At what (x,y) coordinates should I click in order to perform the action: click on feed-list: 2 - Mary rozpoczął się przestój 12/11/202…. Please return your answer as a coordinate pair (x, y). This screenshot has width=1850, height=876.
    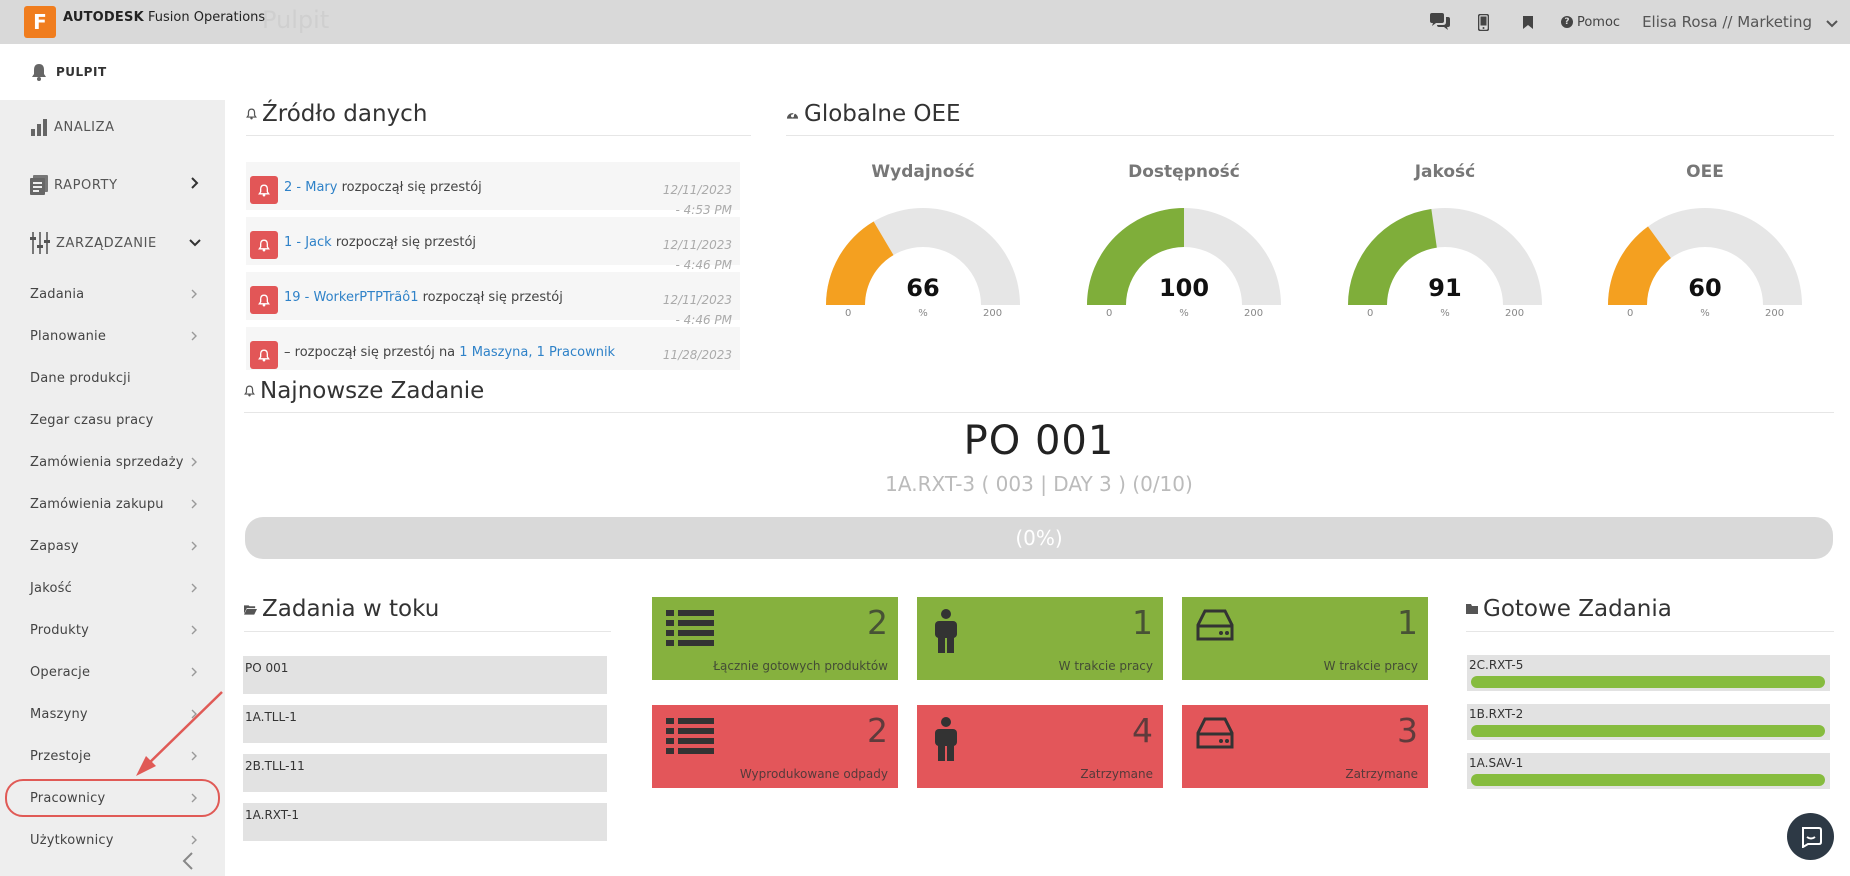
    Looking at the image, I should click on (493, 260).